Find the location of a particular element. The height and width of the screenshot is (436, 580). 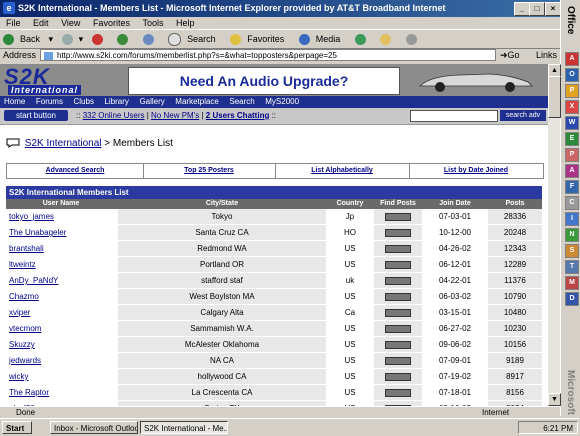

col-join-date: Join Date is located at coordinates (455, 204).